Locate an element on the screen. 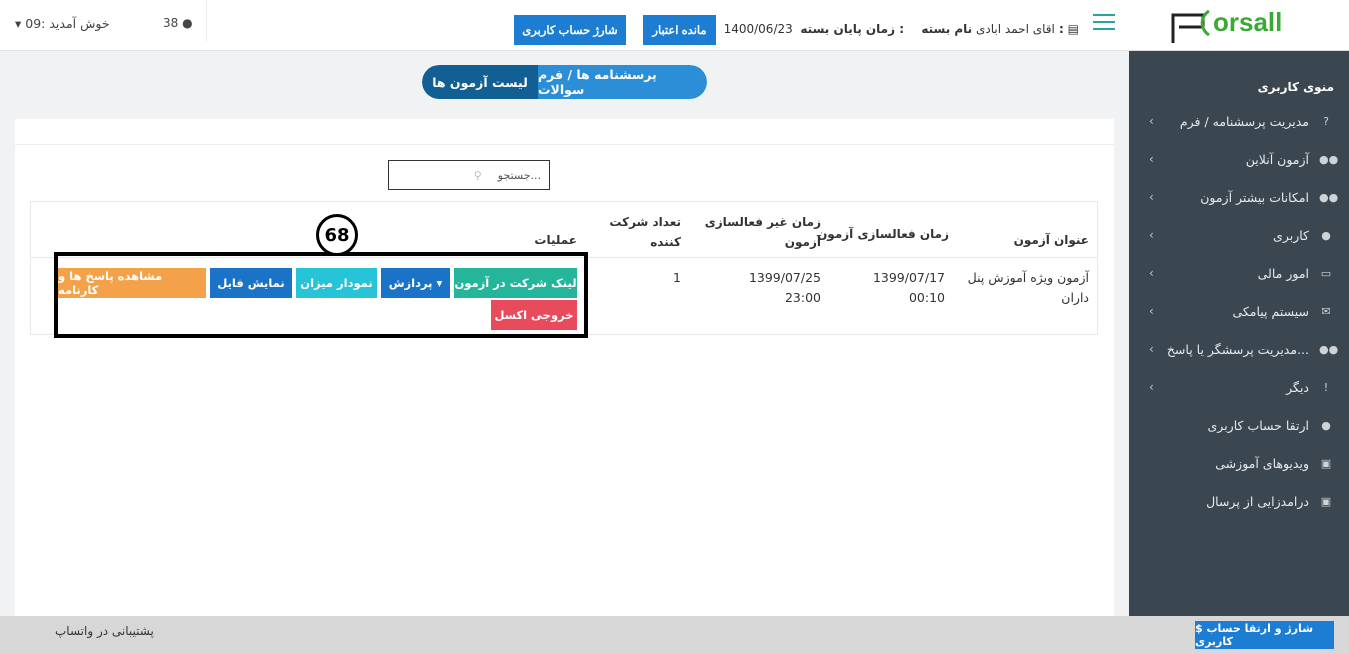 This screenshot has height=654, width=1349. tab-exam-list: لیست آزمون ها is located at coordinates (480, 82).